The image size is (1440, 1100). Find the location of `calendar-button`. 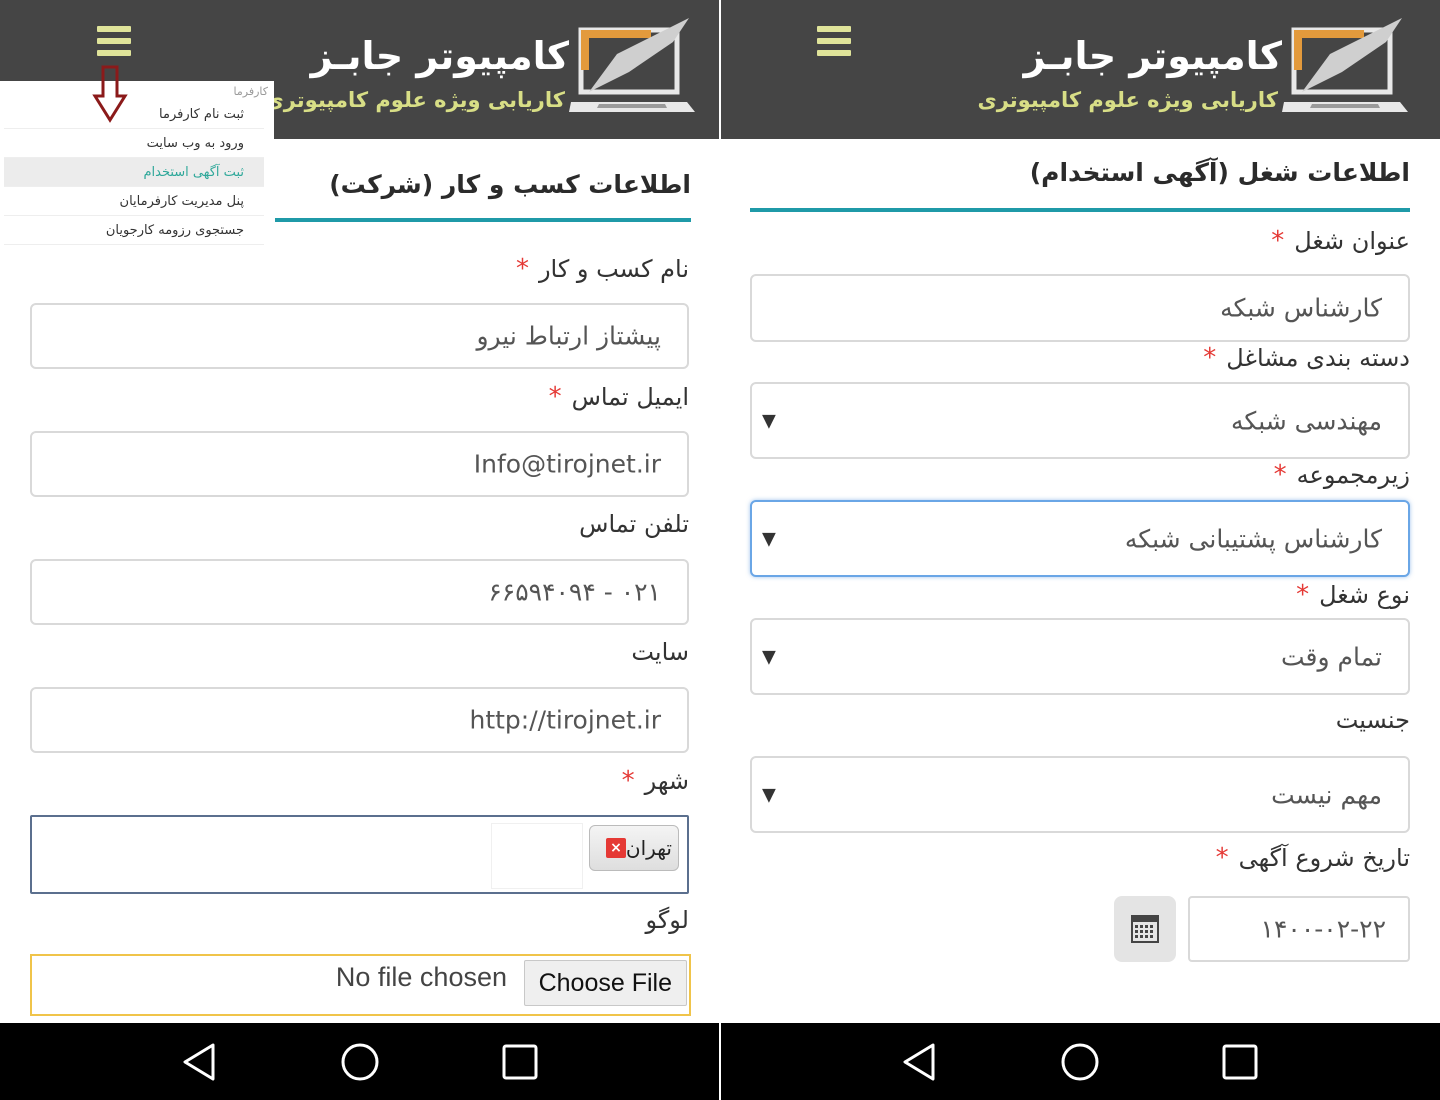

calendar-button is located at coordinates (1145, 929).